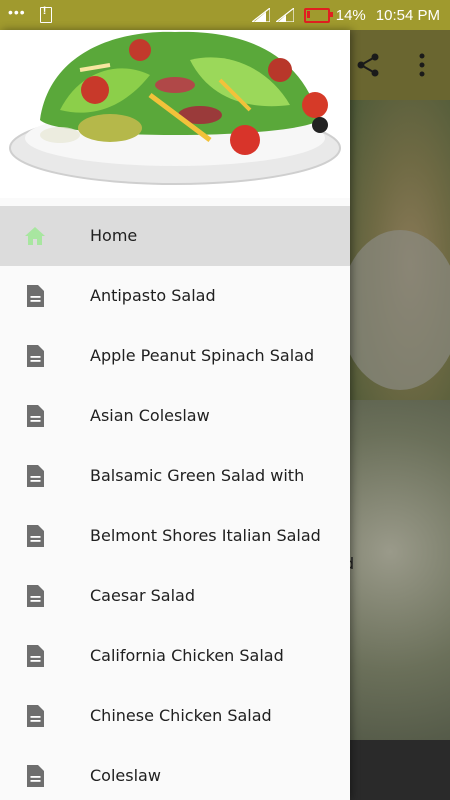 The image size is (450, 800). What do you see at coordinates (225, 15) in the screenshot?
I see `status-bar: ••• 14% 10:54 PM` at bounding box center [225, 15].